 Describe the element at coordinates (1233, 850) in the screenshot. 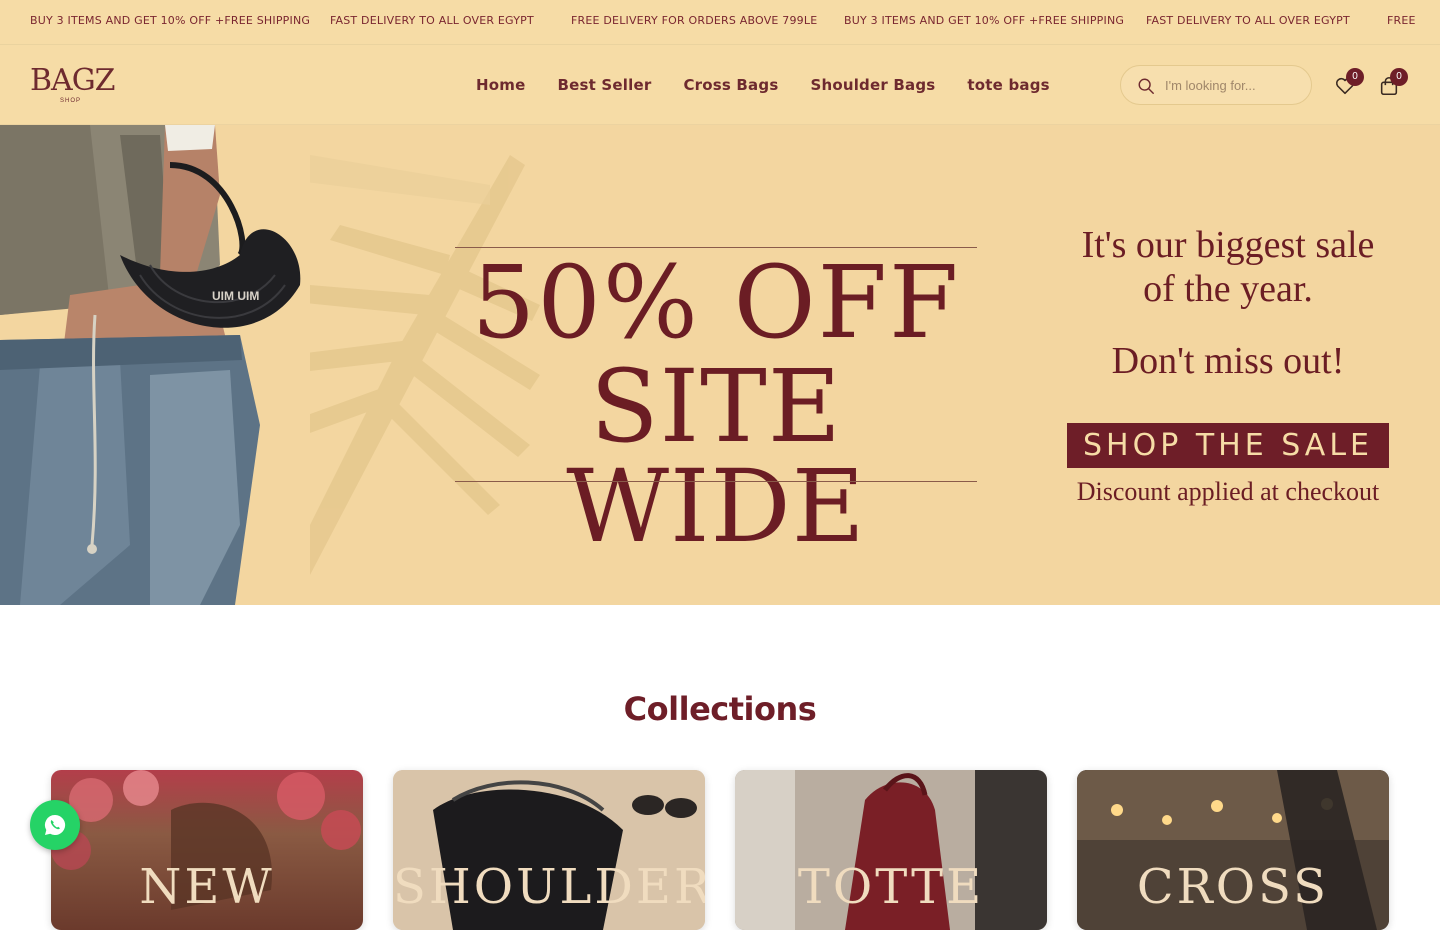

I see `collection-card-cross: CROSS` at that location.